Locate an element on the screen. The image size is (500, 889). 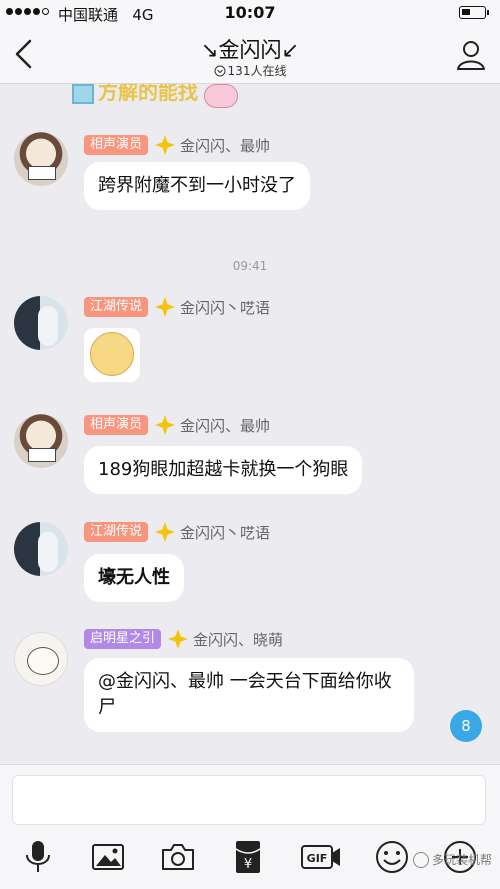
online-count-label: 131人在线 is located at coordinates (257, 71).